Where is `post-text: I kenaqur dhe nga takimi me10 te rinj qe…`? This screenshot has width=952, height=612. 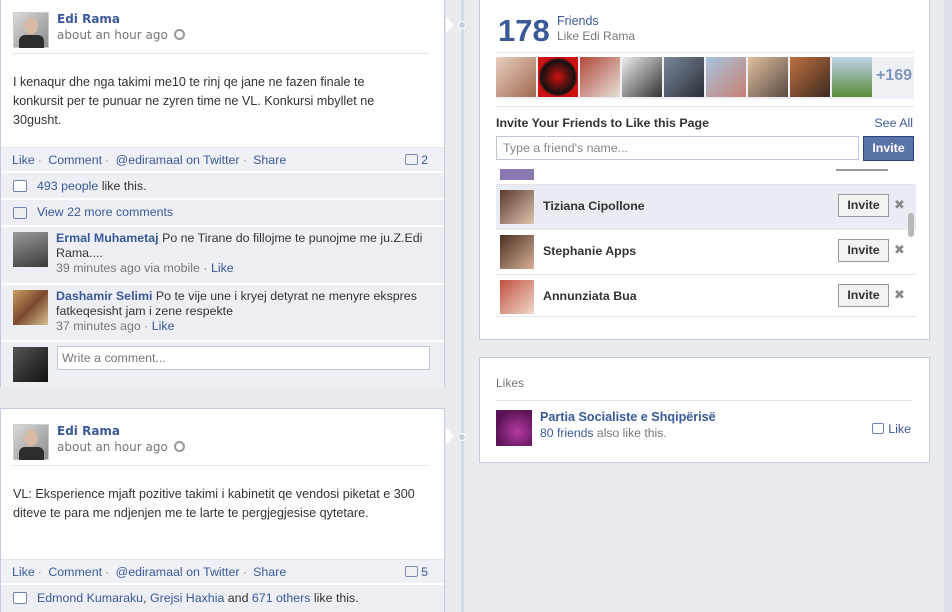
post-text: I kenaqur dhe nga takimi me10 te rinj qe… is located at coordinates (194, 101).